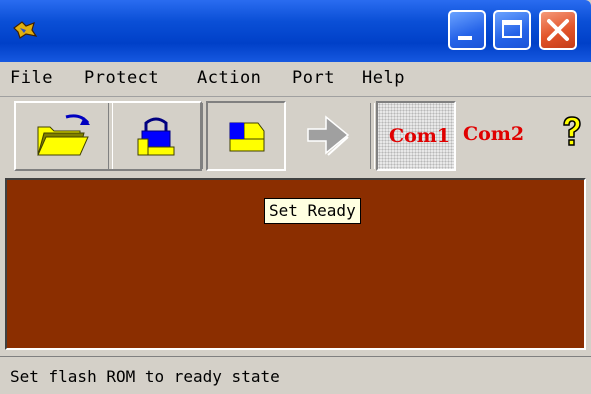 This screenshot has height=394, width=591. I want to click on help-button, so click(572, 133).